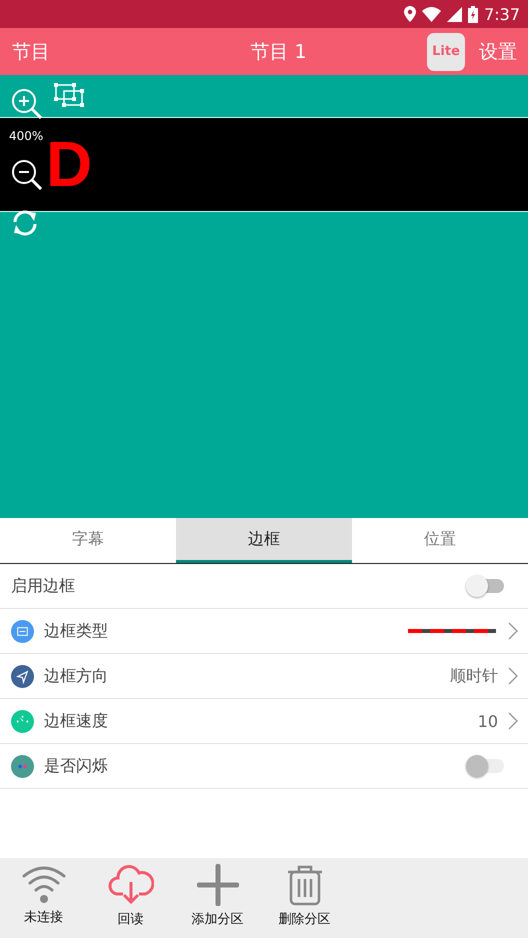  Describe the element at coordinates (69, 95) in the screenshot. I see `select-frame-icon` at that location.